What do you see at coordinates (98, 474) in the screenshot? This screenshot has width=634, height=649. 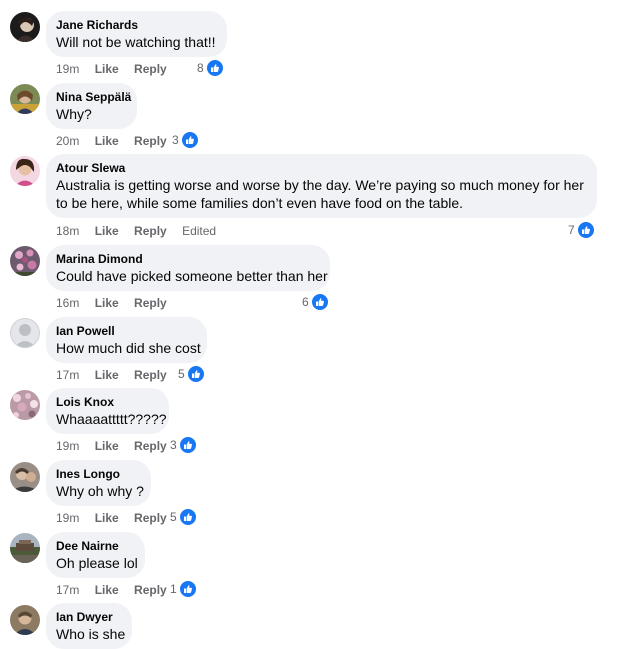 I see `comment-author: Ines Longo` at bounding box center [98, 474].